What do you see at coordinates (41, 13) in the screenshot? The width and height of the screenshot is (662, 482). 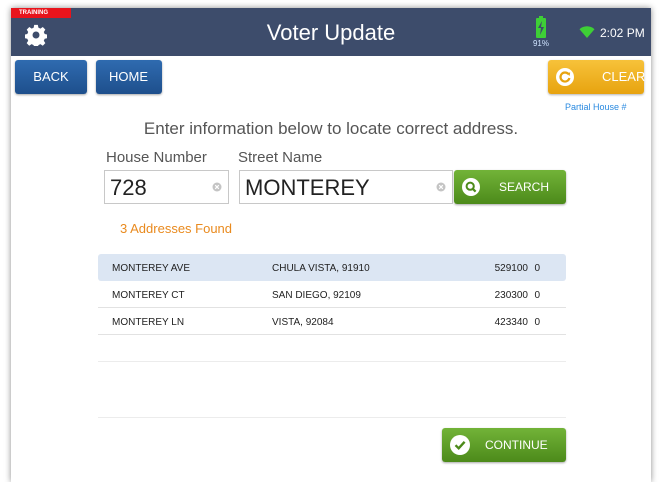 I see `training-badge: TRAINING` at bounding box center [41, 13].